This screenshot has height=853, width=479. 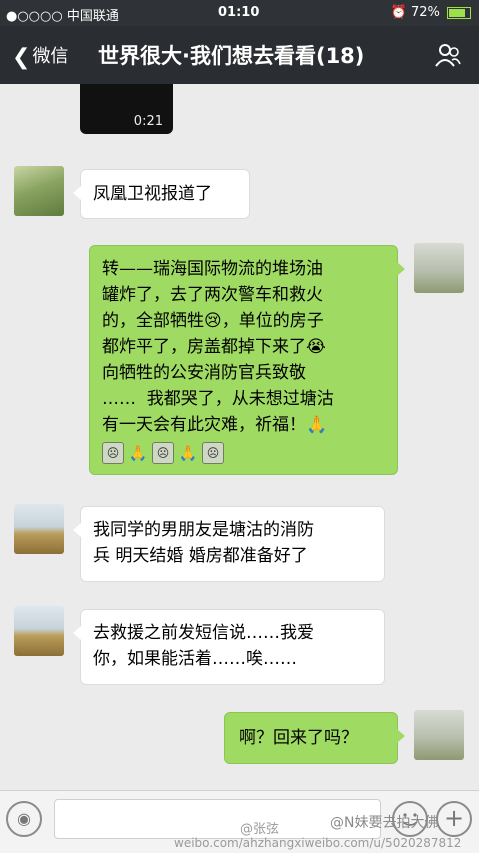 What do you see at coordinates (260, 829) in the screenshot?
I see `watermark-name: @张弦` at bounding box center [260, 829].